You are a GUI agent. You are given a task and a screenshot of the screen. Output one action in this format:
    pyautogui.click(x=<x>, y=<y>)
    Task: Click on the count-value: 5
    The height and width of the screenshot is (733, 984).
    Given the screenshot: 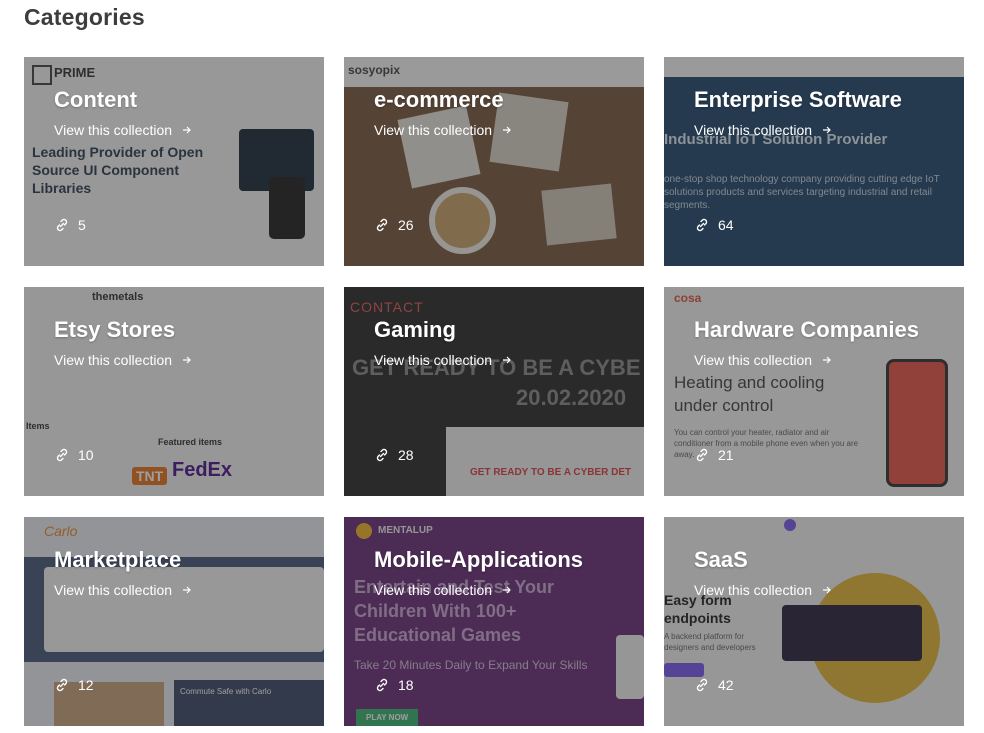 What is the action you would take?
    pyautogui.click(x=82, y=225)
    